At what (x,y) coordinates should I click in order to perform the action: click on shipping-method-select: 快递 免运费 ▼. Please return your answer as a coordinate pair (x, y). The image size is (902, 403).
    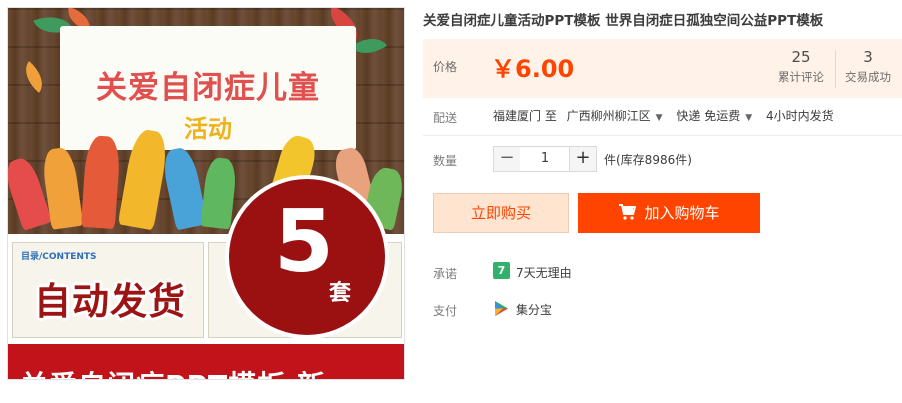
    Looking at the image, I should click on (719, 115).